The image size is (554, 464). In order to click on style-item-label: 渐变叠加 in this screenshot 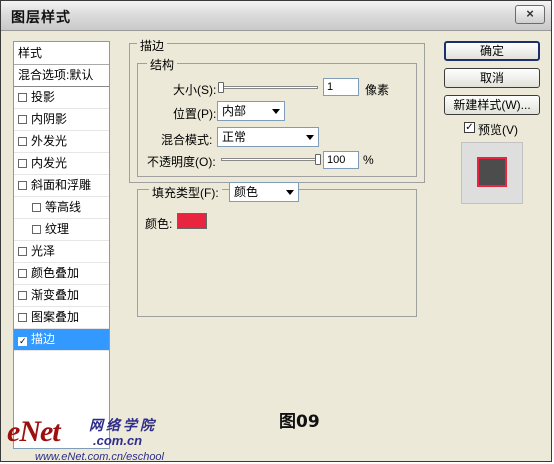, I will do `click(55, 295)`.